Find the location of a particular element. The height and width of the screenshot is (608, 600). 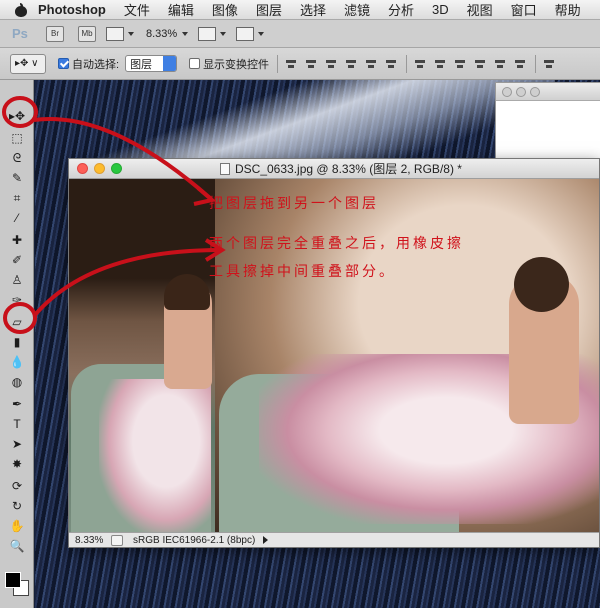

align-right-icon is located at coordinates (391, 64).